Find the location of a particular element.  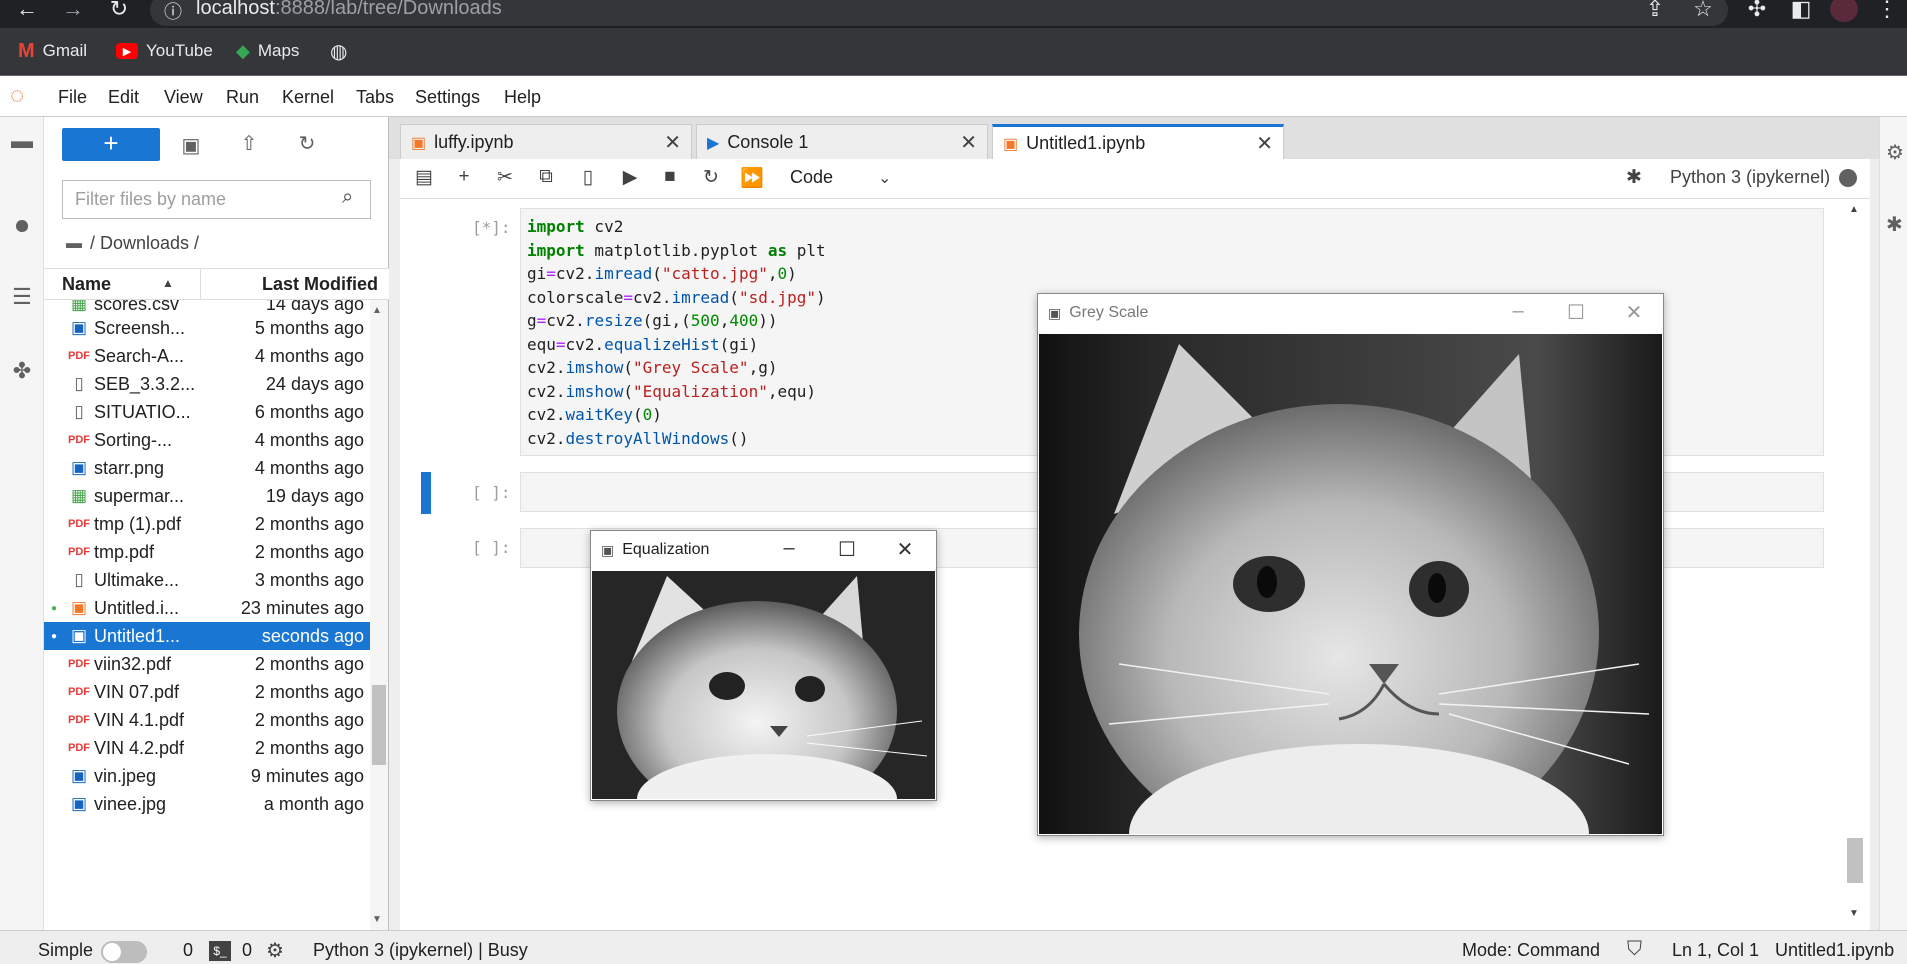

sort-asc-icon: ▲ is located at coordinates (168, 283).